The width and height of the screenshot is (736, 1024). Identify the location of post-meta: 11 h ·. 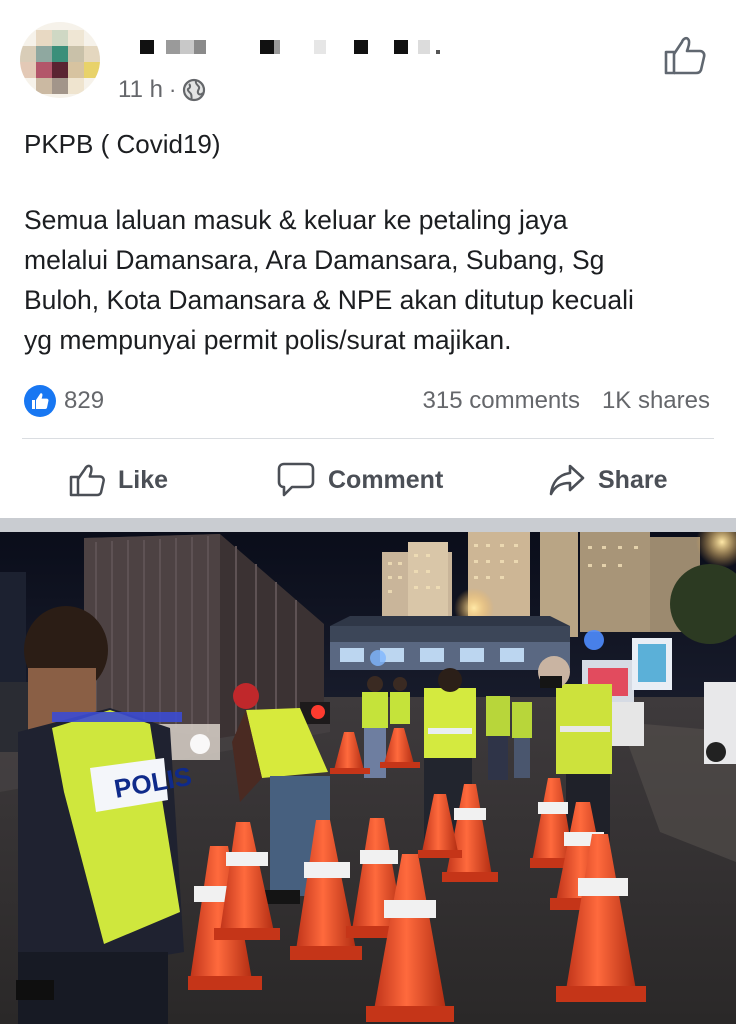
(162, 90).